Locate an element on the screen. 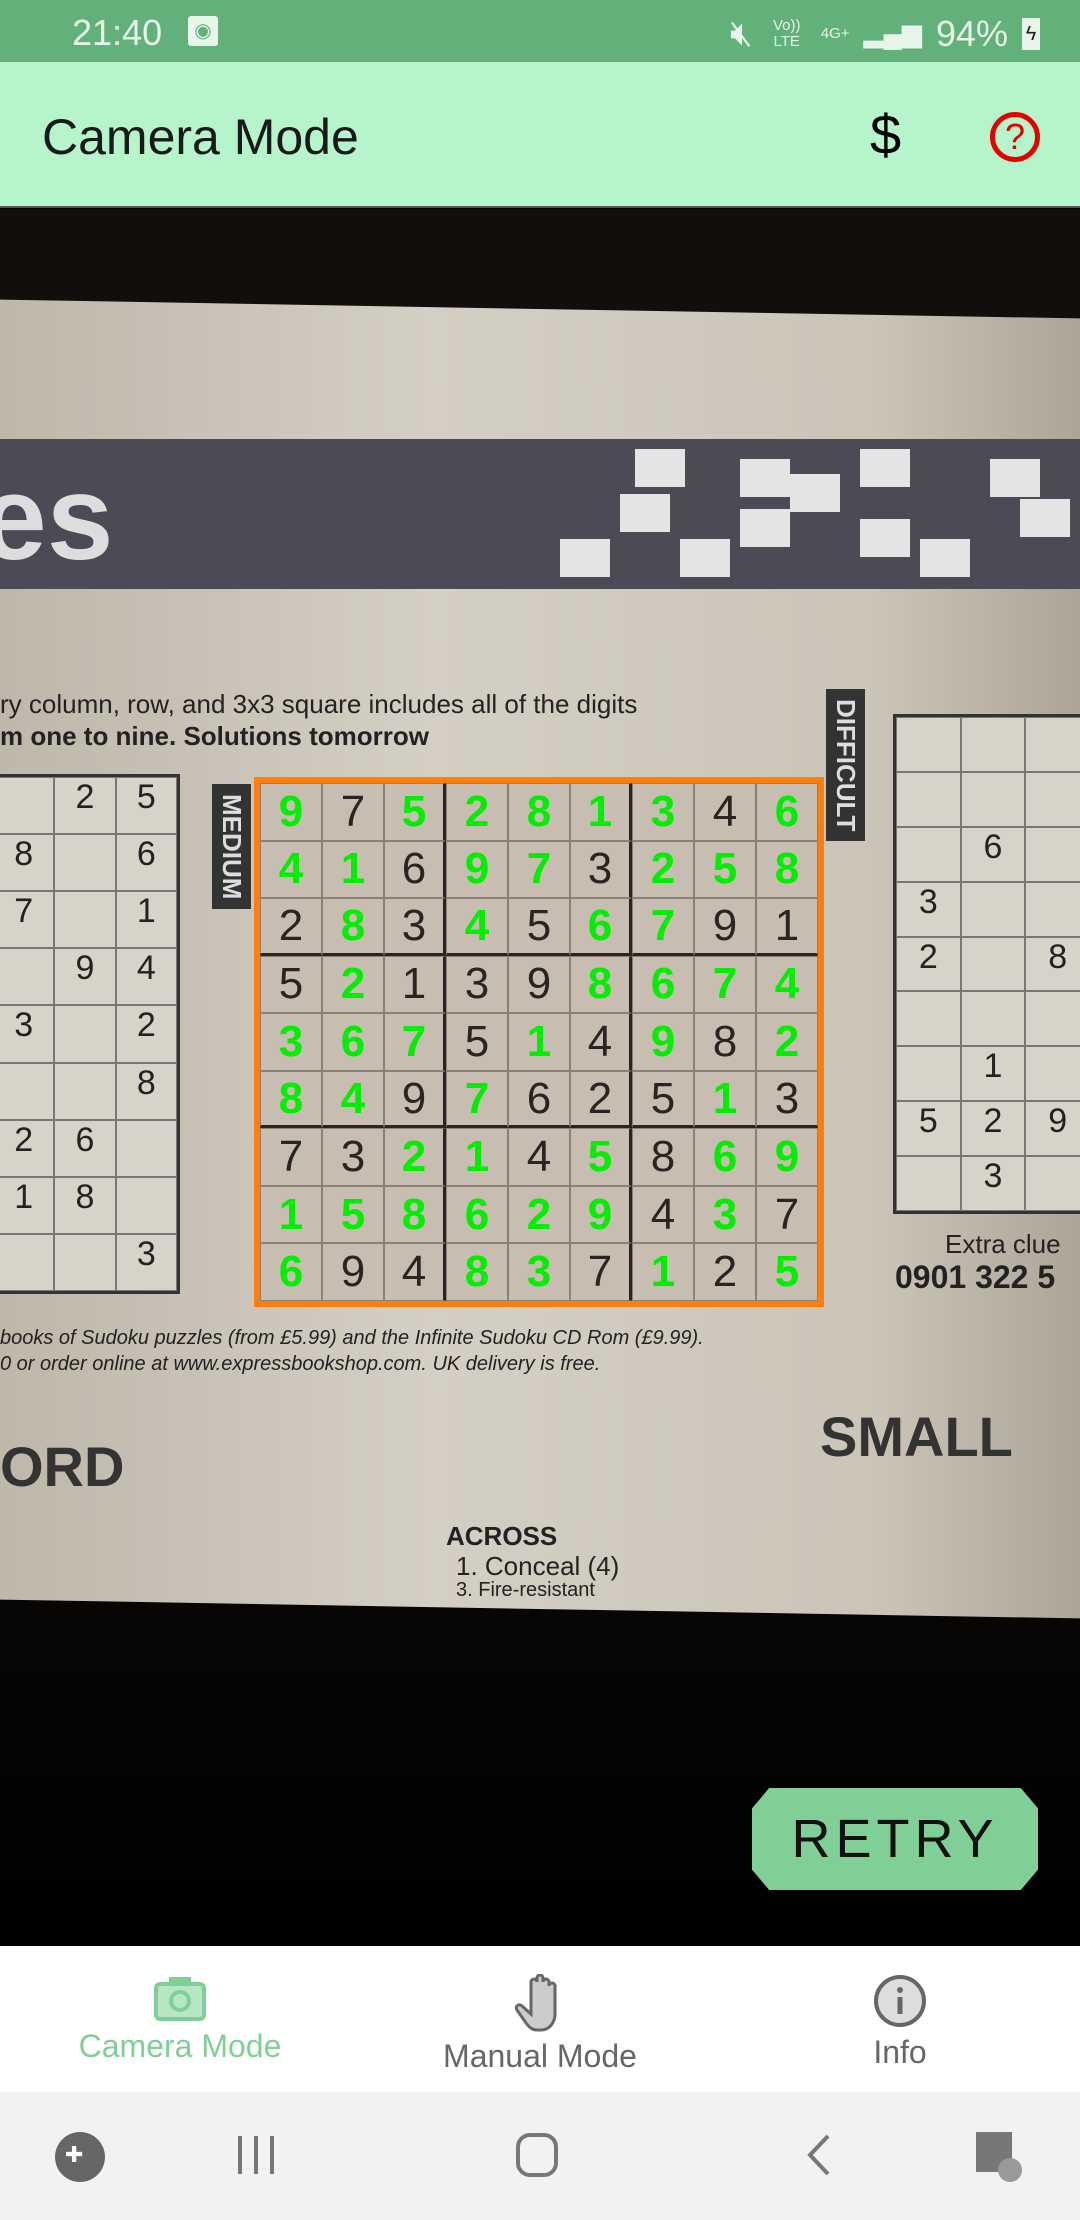 This screenshot has width=1080, height=2220. help-button: ? is located at coordinates (1015, 137).